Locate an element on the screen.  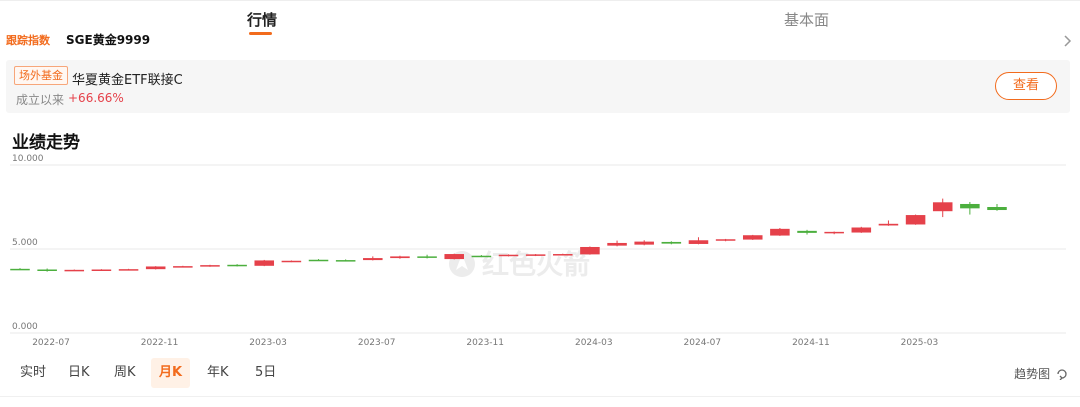
y-tick-label: 0.000 is located at coordinates (25, 327).